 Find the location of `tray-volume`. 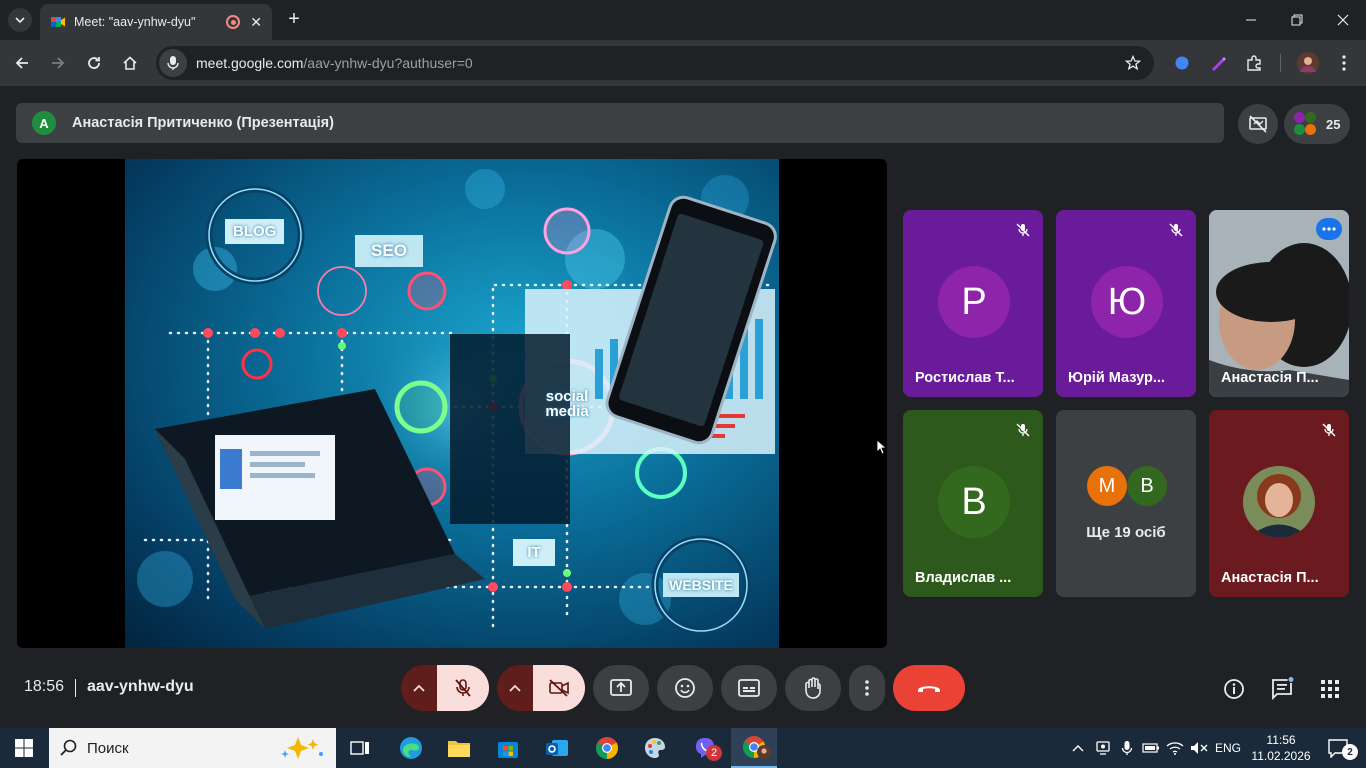

tray-volume is located at coordinates (1199, 748).